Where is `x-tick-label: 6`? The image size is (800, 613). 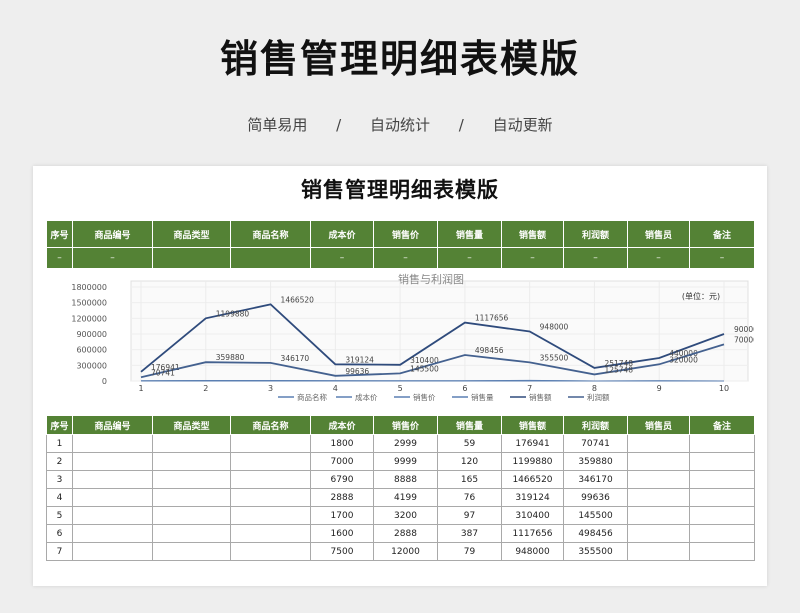 x-tick-label: 6 is located at coordinates (464, 388).